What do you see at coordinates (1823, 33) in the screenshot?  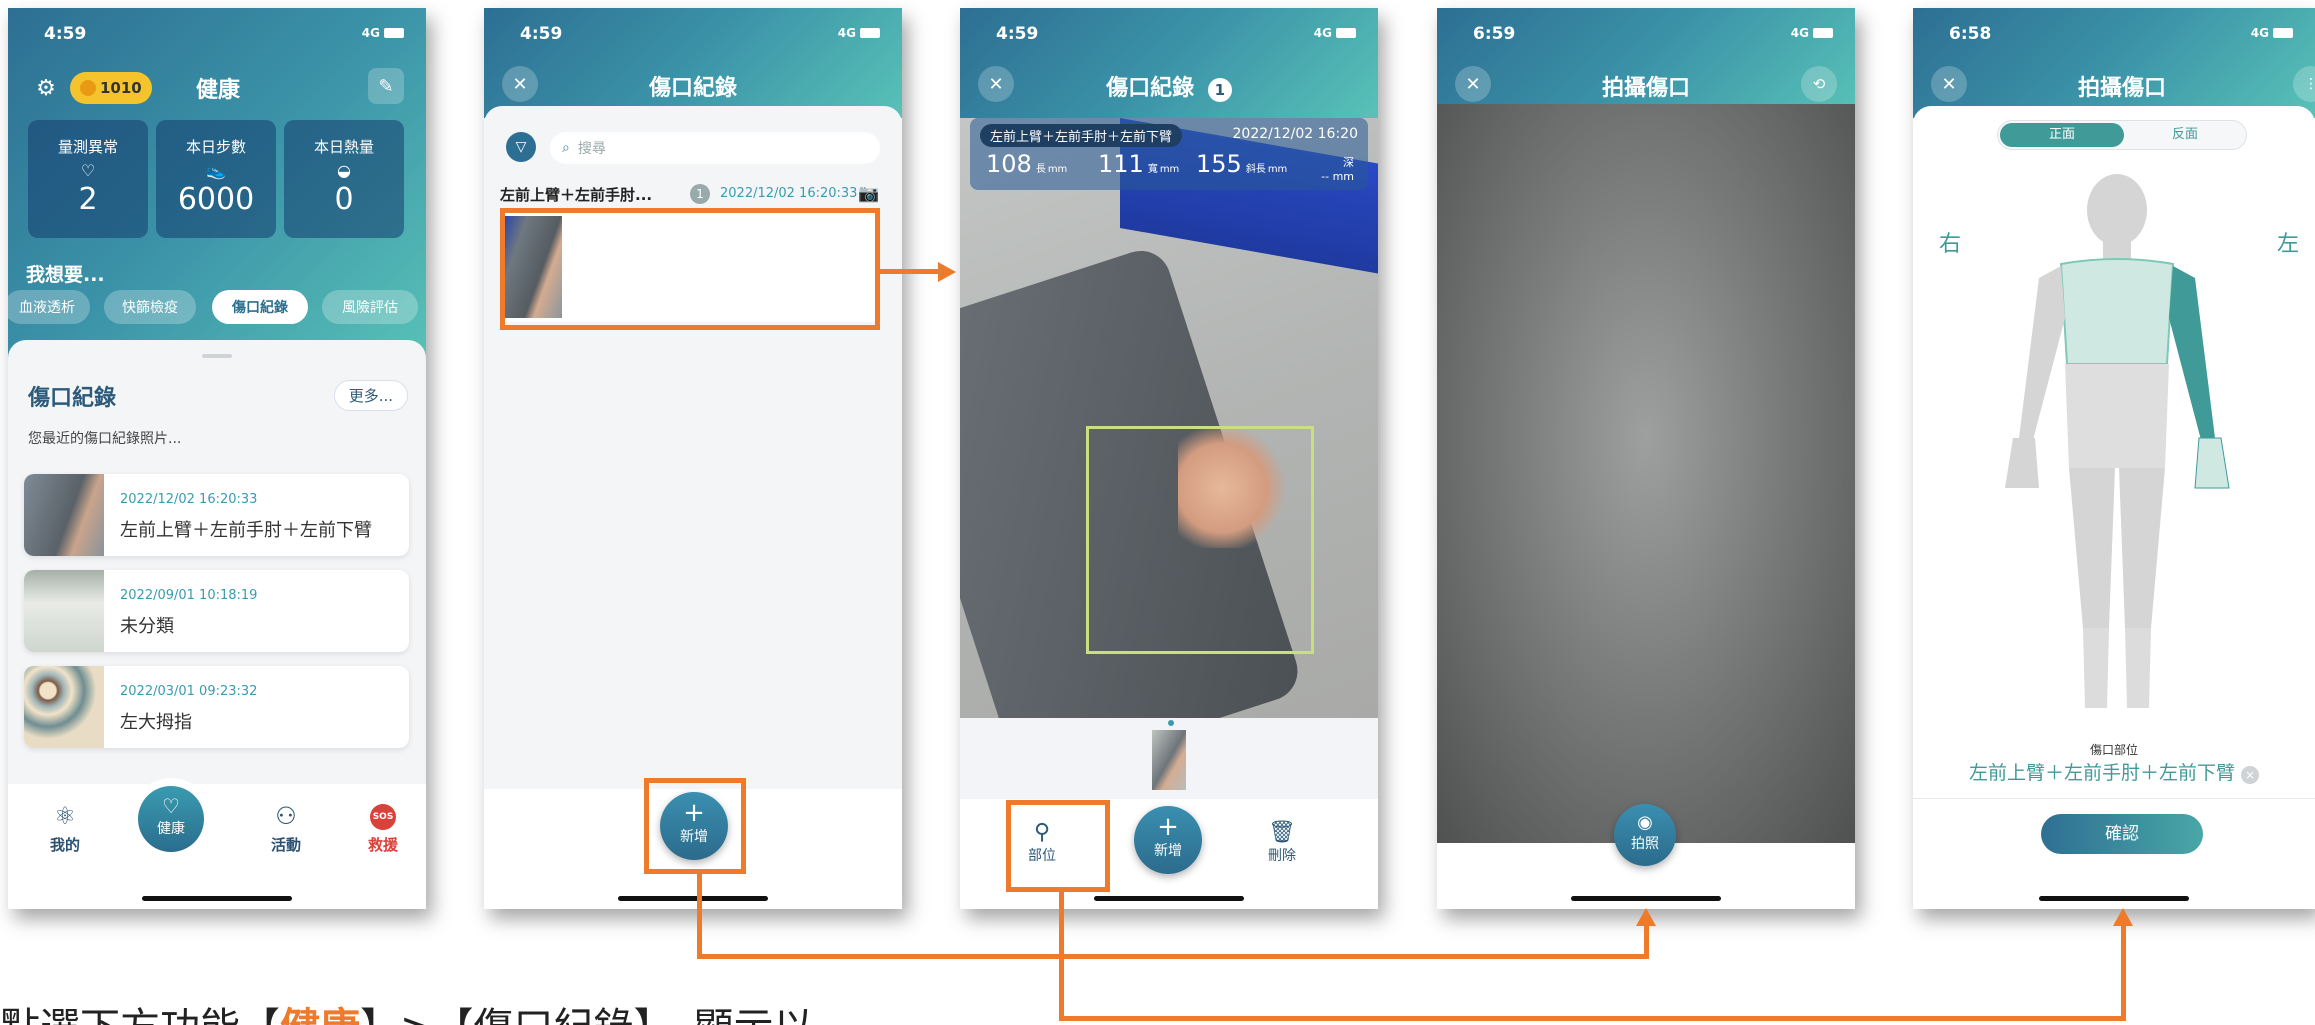 I see `battery-icon` at bounding box center [1823, 33].